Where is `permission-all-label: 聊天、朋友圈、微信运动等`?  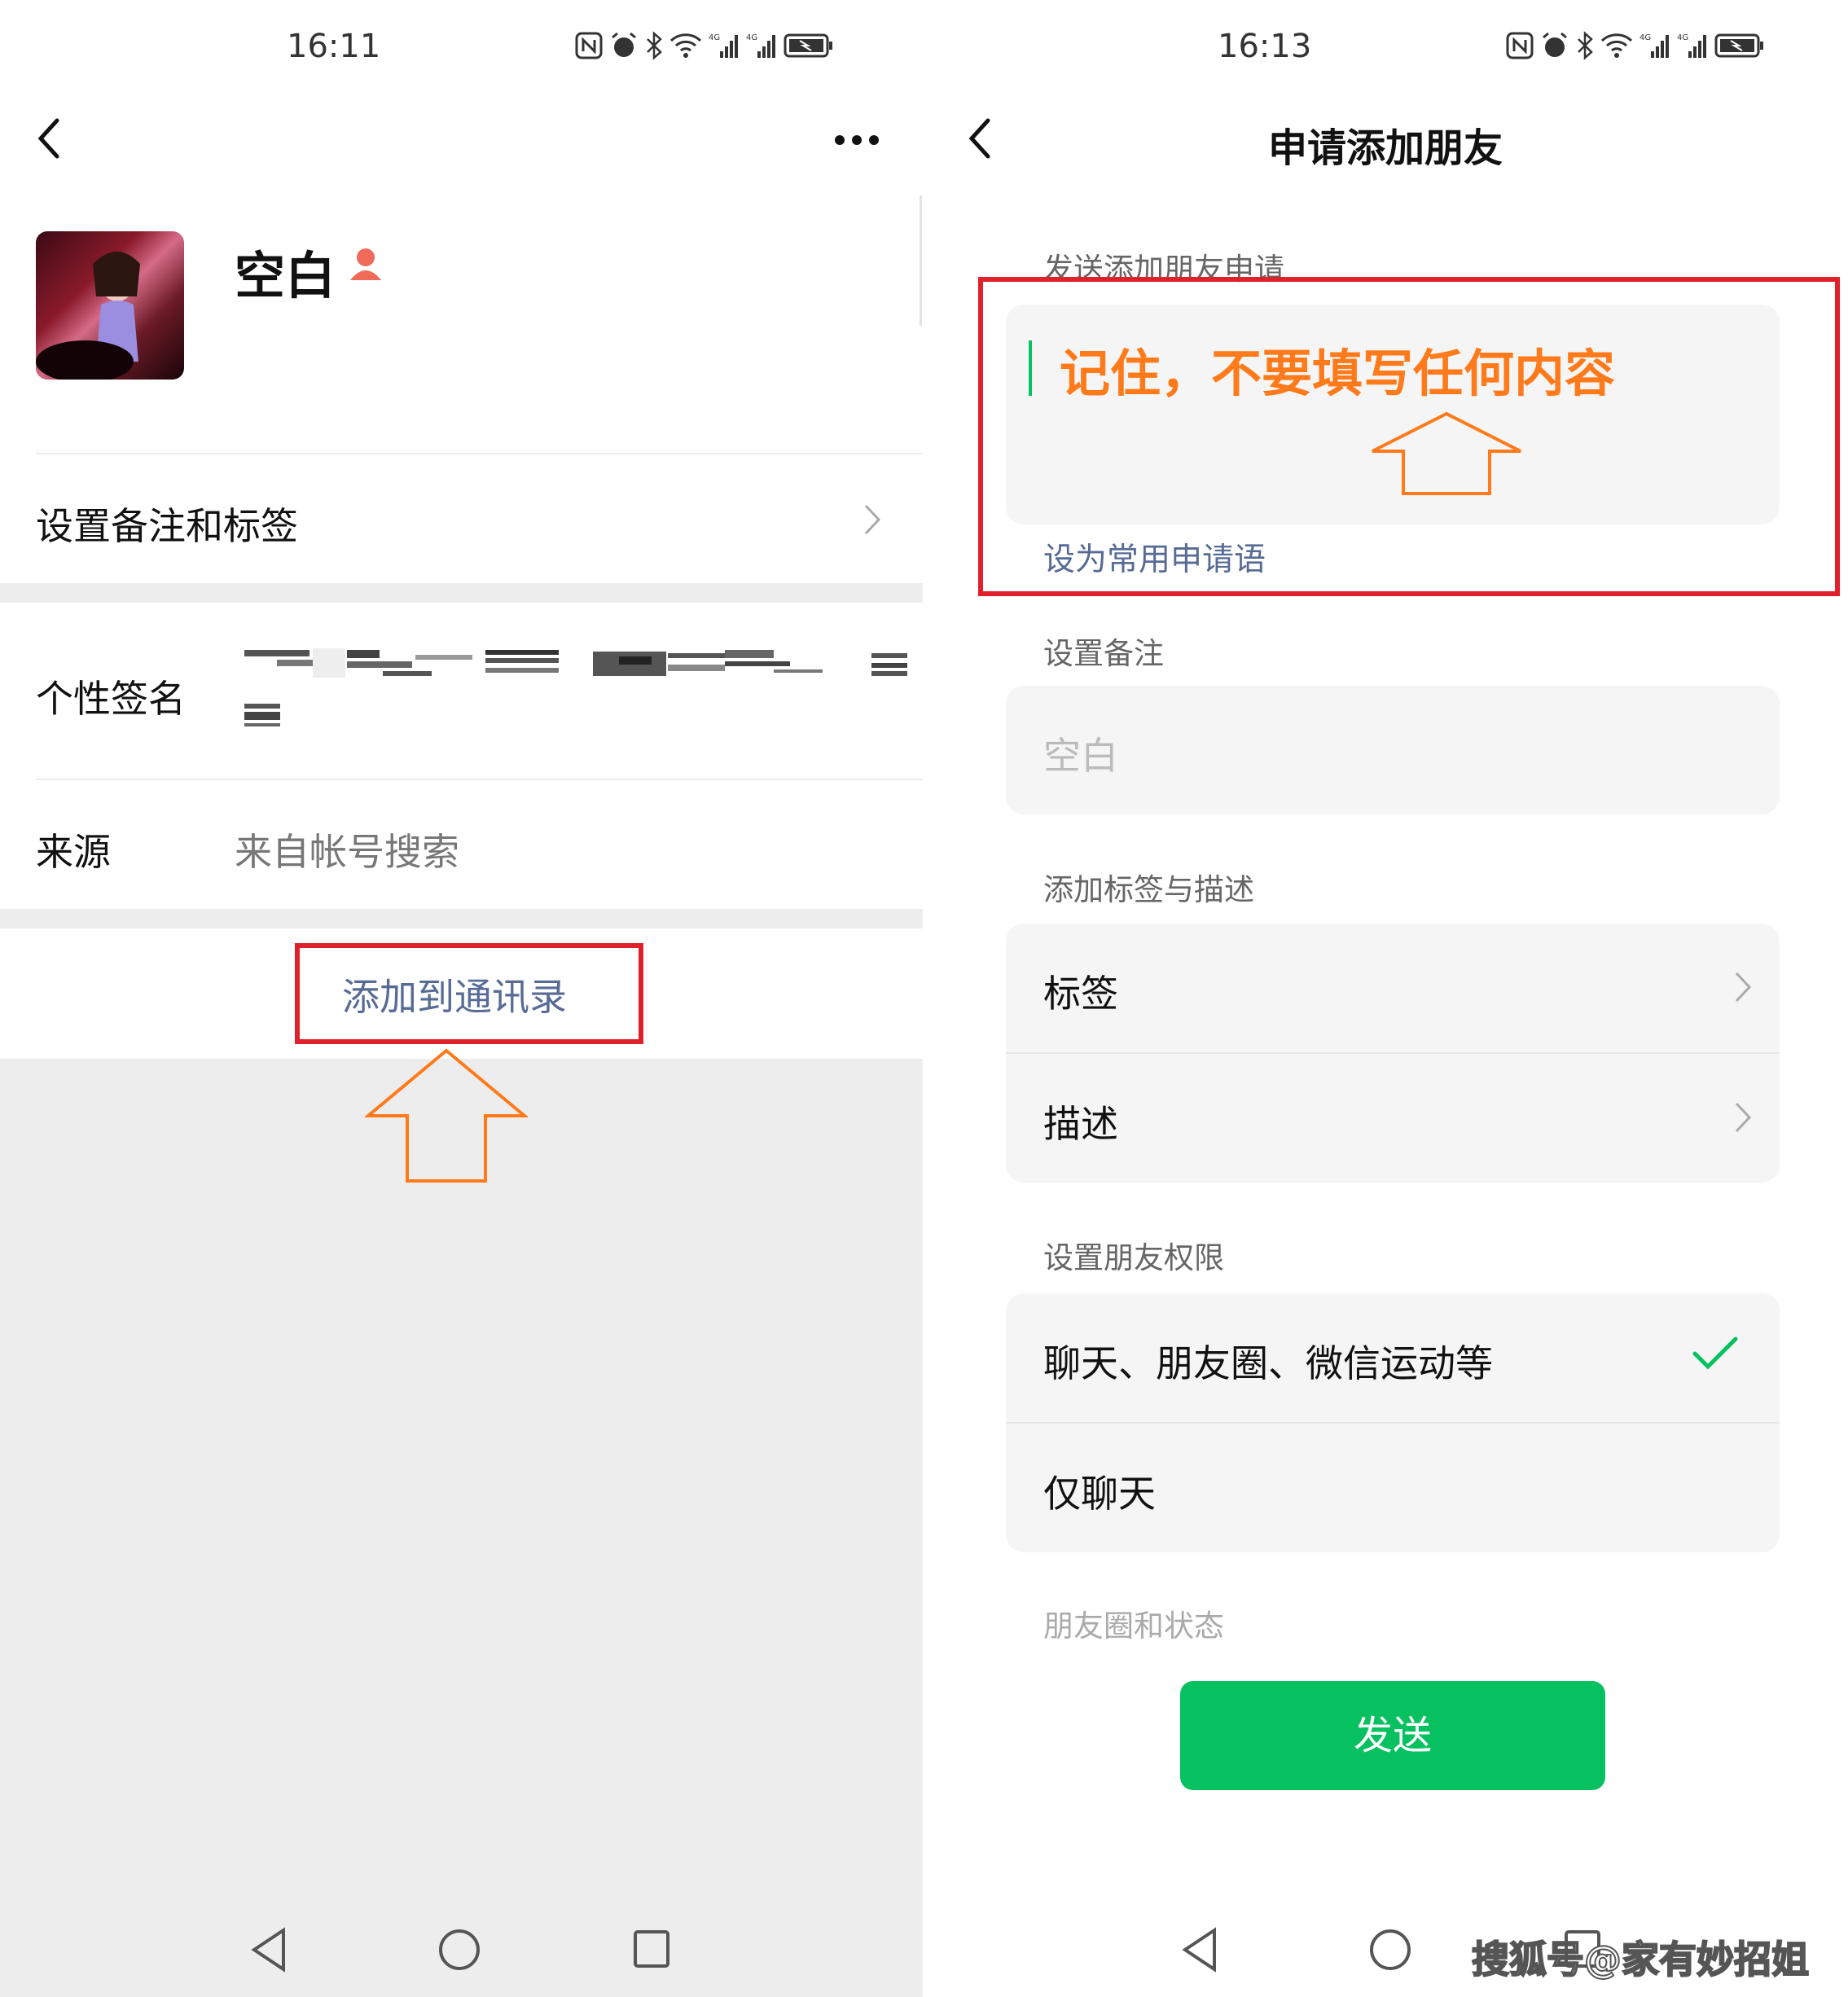
permission-all-label: 聊天、朋友圈、微信运动等 is located at coordinates (1268, 1363).